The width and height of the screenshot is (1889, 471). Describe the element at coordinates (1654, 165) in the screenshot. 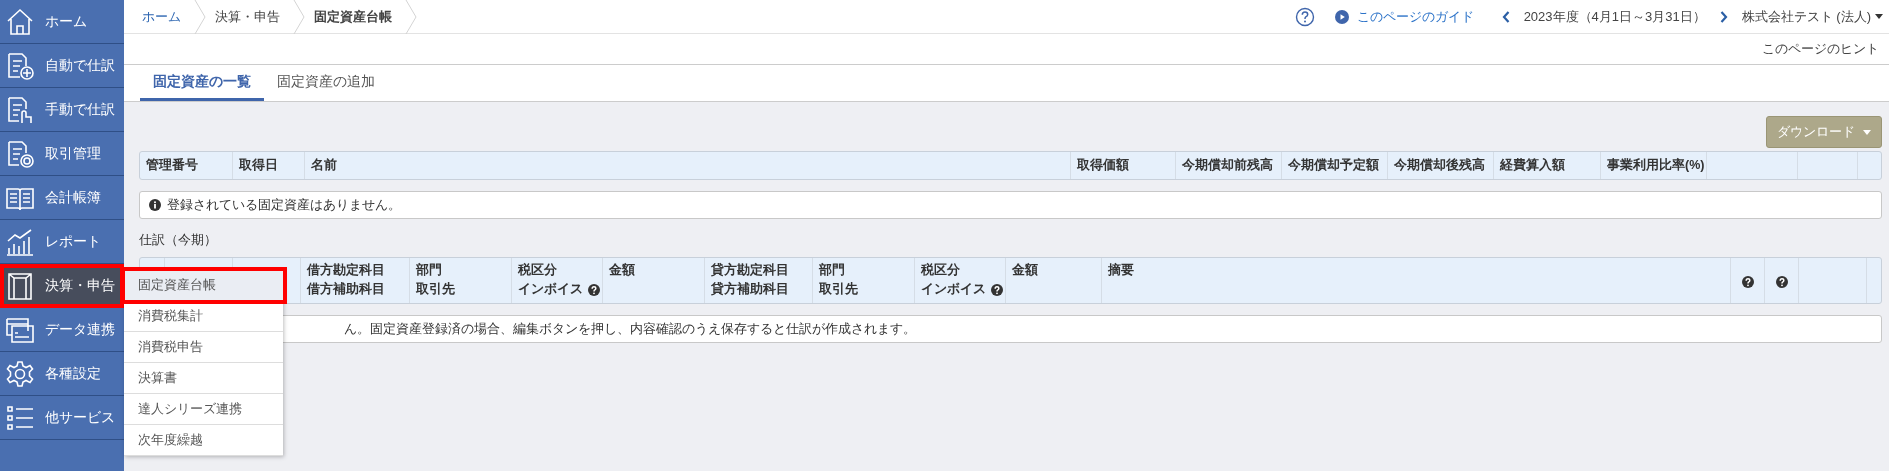

I see `column-header: 事業利用比率(%)` at that location.